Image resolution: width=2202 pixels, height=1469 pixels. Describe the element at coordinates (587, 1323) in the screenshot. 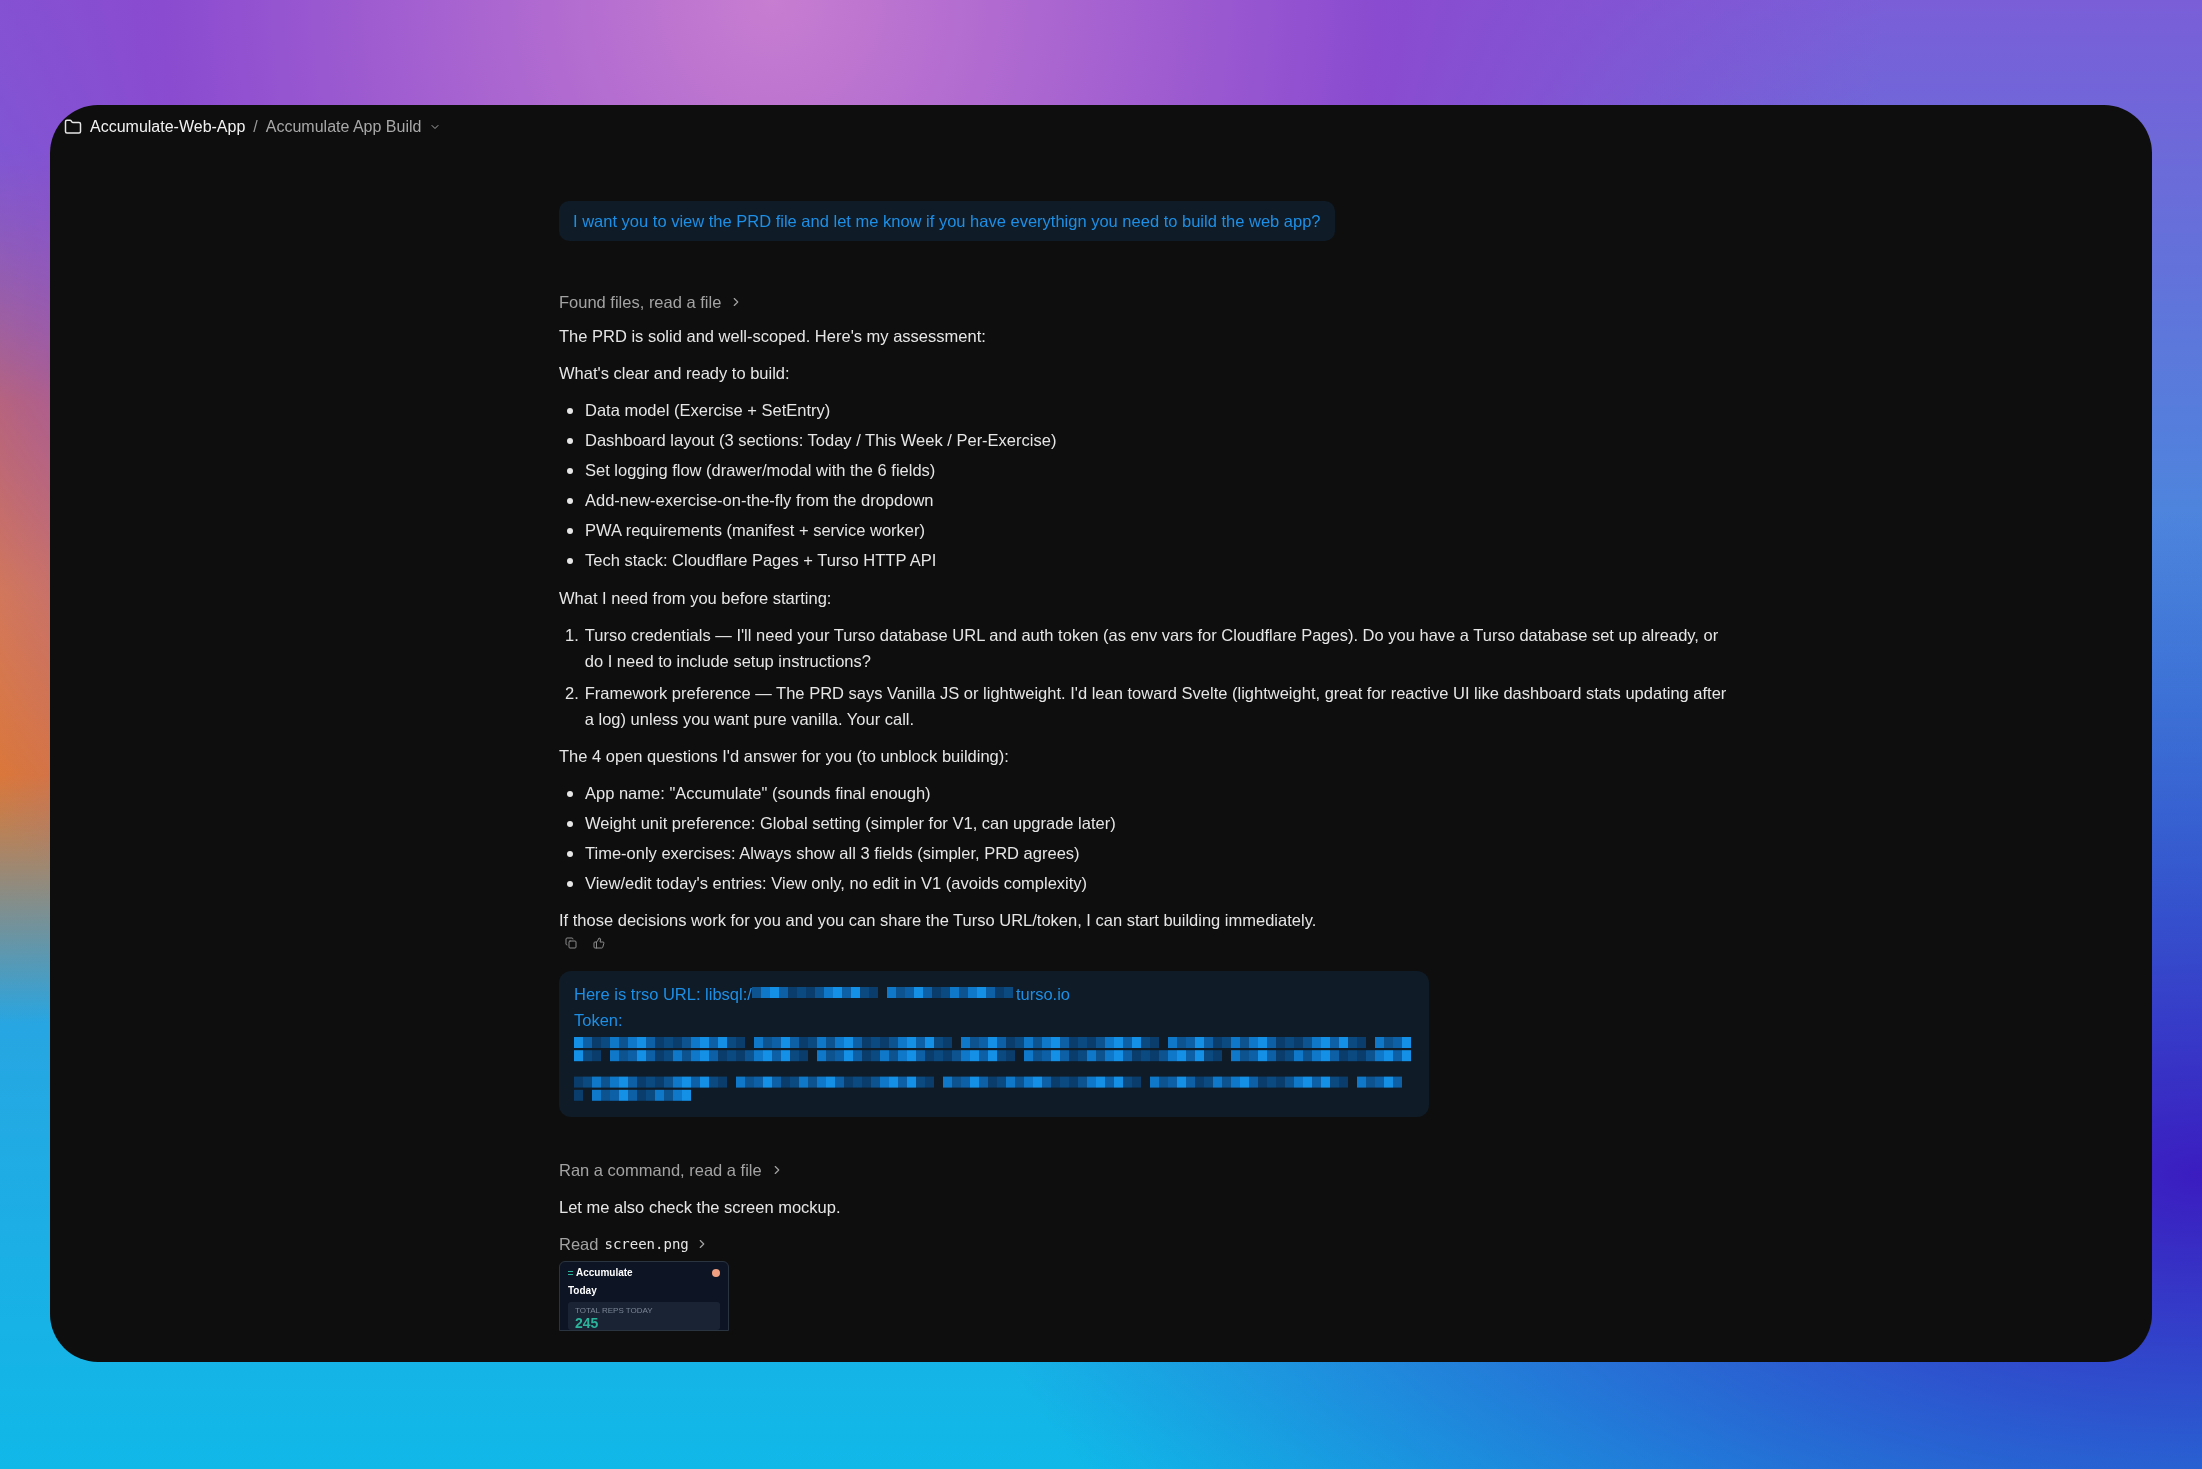

I see `stat-value: 245` at that location.